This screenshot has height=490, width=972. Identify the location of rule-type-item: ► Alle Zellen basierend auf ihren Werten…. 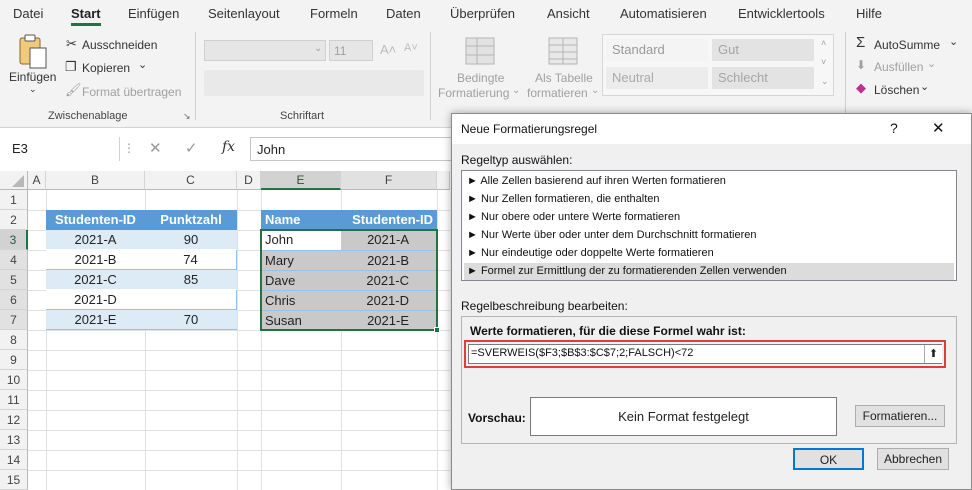
(709, 181).